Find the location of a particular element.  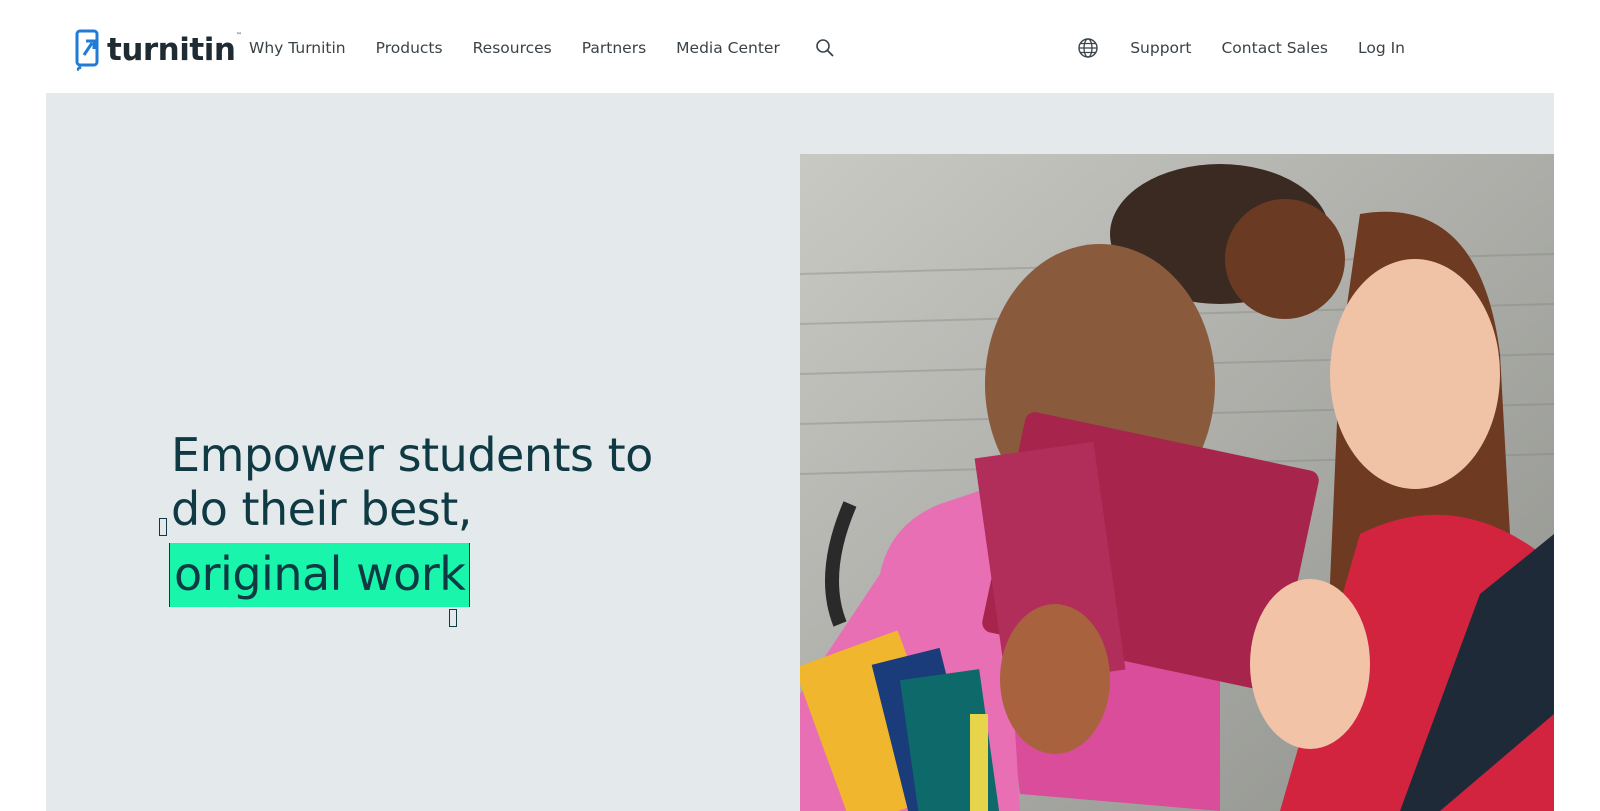

globe-icon is located at coordinates (1088, 48).